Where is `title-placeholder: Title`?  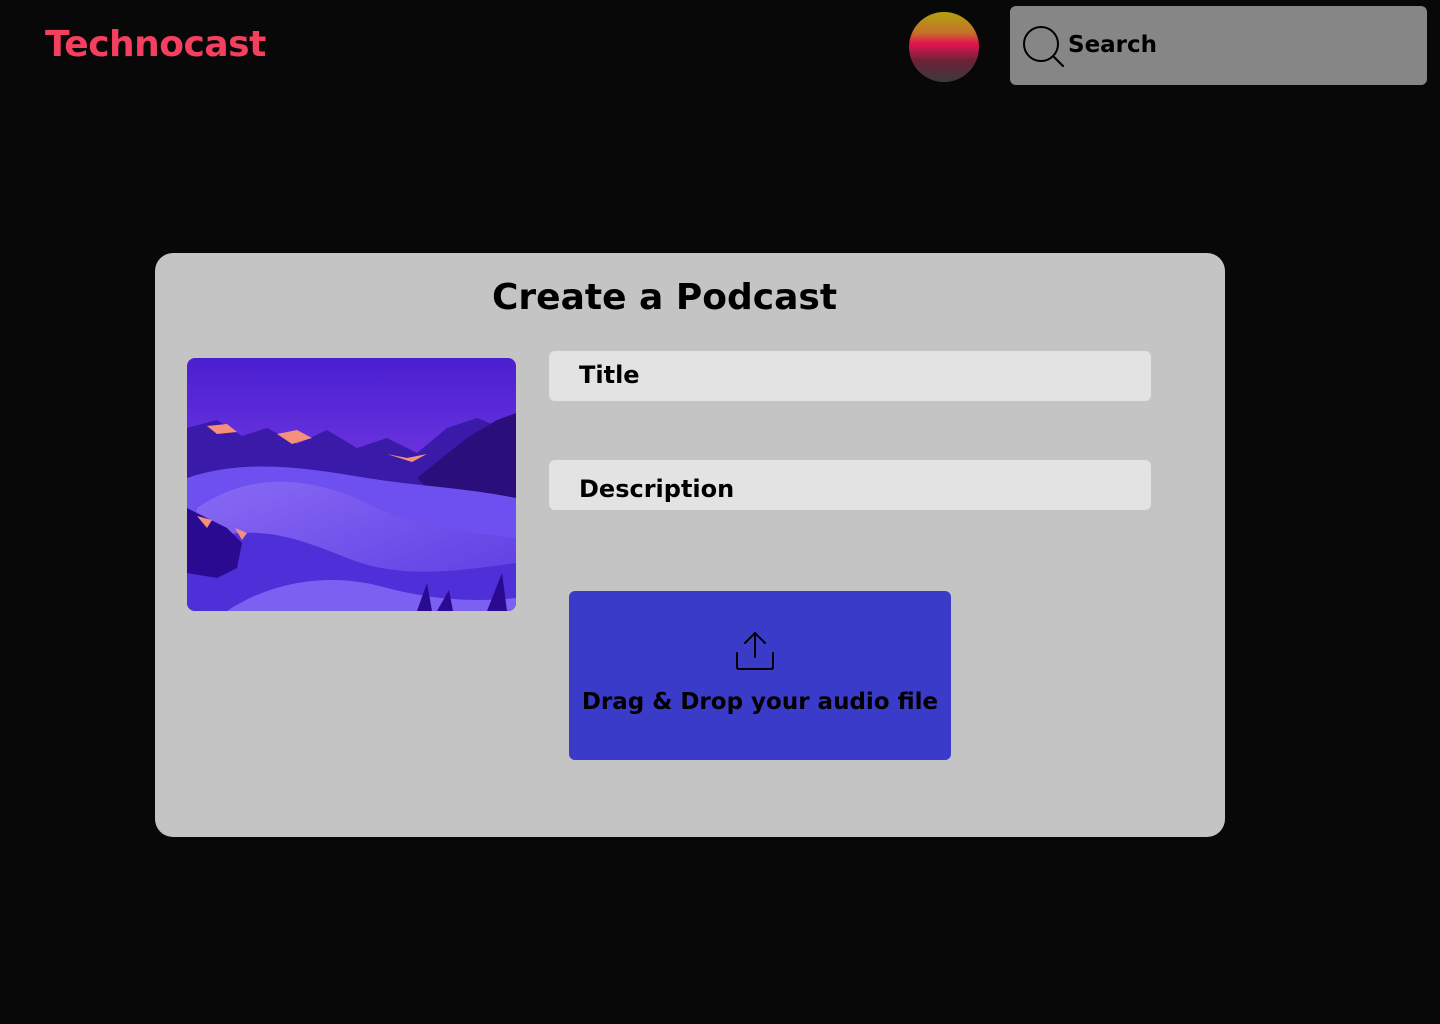 title-placeholder: Title is located at coordinates (609, 375).